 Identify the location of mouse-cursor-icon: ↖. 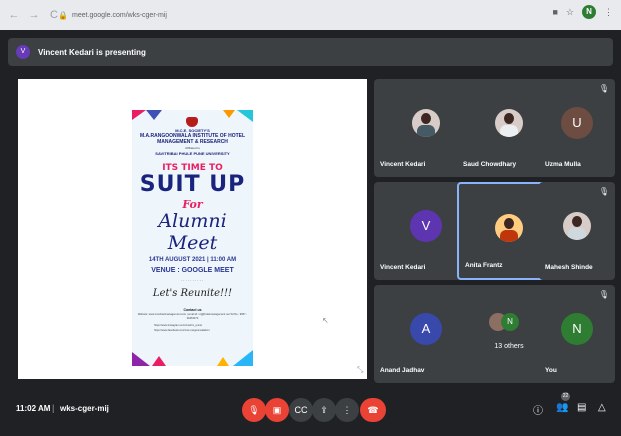
(325, 320).